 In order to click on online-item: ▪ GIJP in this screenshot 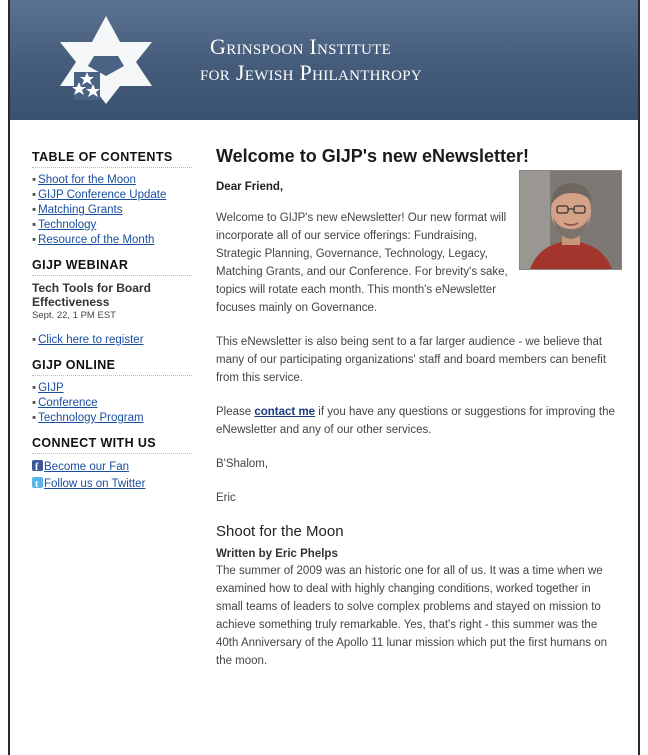, I will do `click(48, 388)`.